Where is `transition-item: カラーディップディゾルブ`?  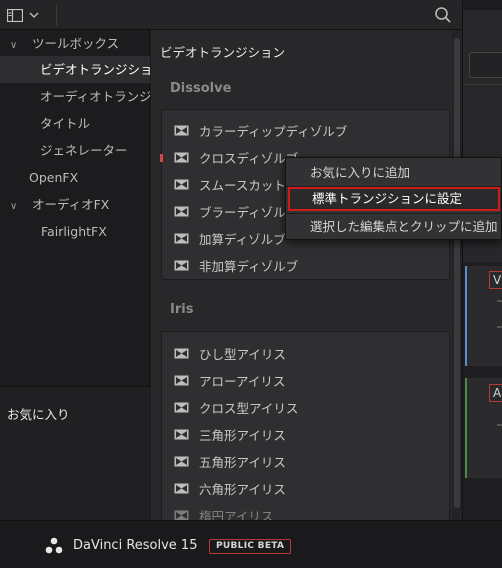 transition-item: カラーディップディゾルブ is located at coordinates (306, 130).